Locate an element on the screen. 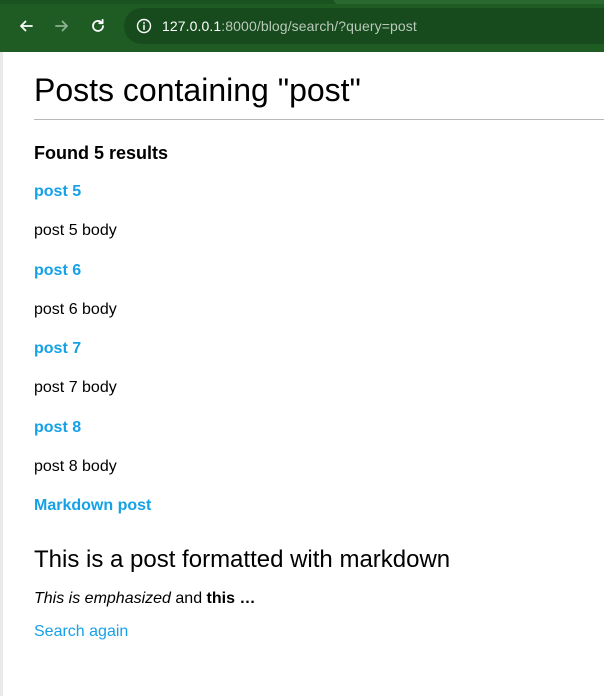 This screenshot has height=696, width=604. reload-button is located at coordinates (98, 26).